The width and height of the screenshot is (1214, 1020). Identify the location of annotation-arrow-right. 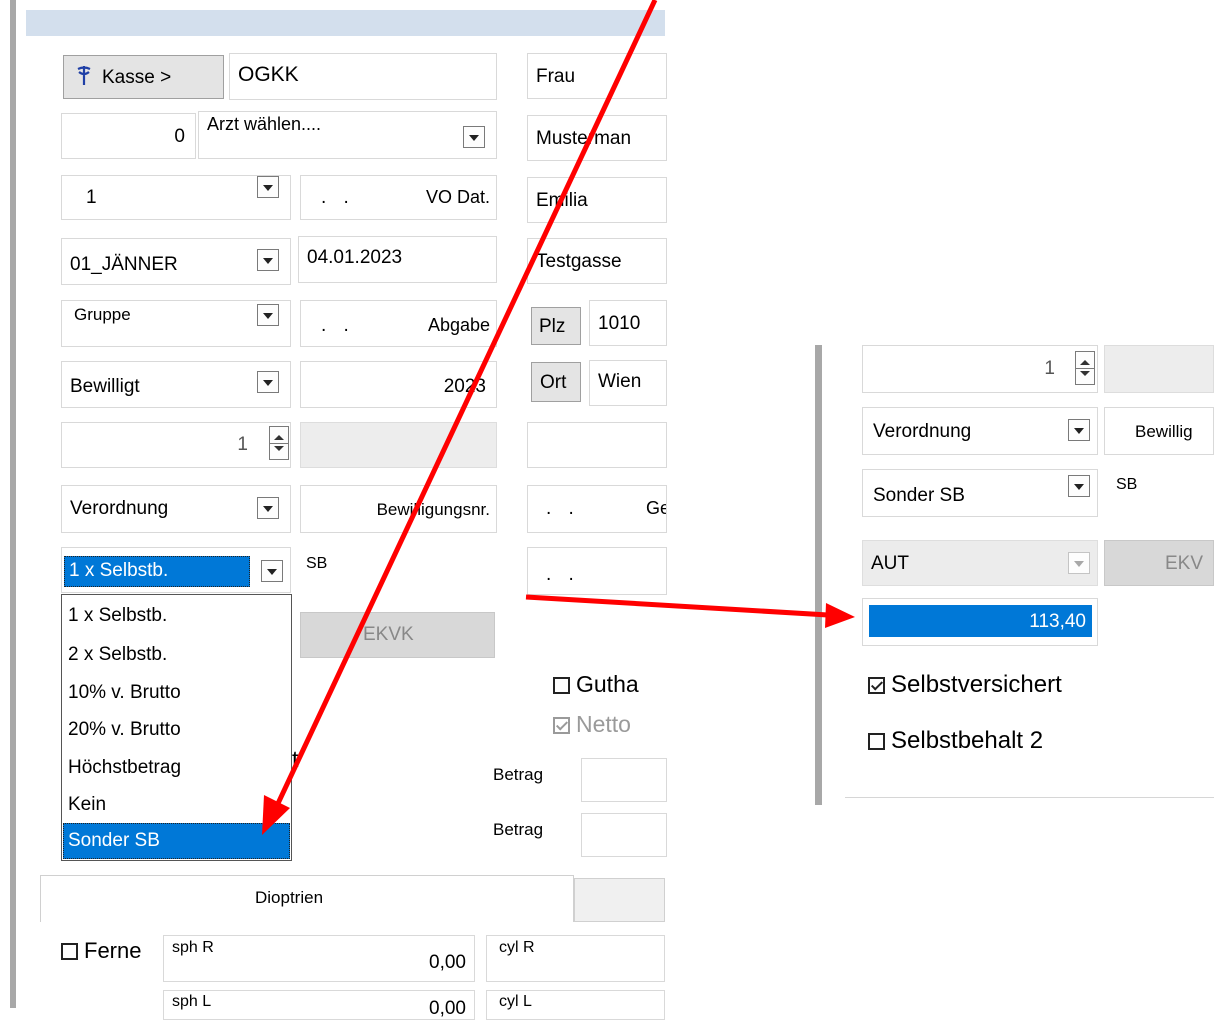
(677, 606).